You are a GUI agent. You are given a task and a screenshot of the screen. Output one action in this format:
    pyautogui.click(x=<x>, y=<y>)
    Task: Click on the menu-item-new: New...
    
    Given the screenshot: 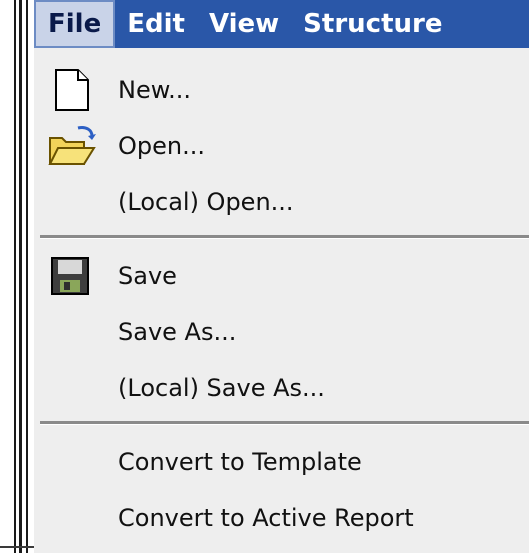 What is the action you would take?
    pyautogui.click(x=281, y=90)
    